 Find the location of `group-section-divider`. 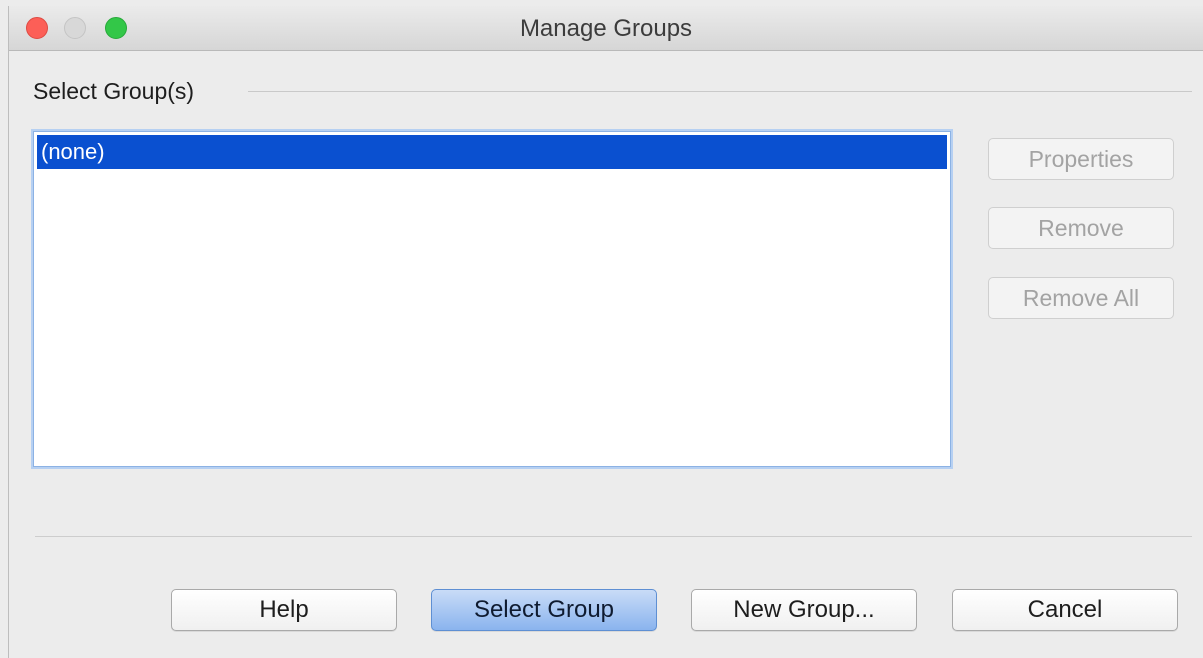

group-section-divider is located at coordinates (720, 91).